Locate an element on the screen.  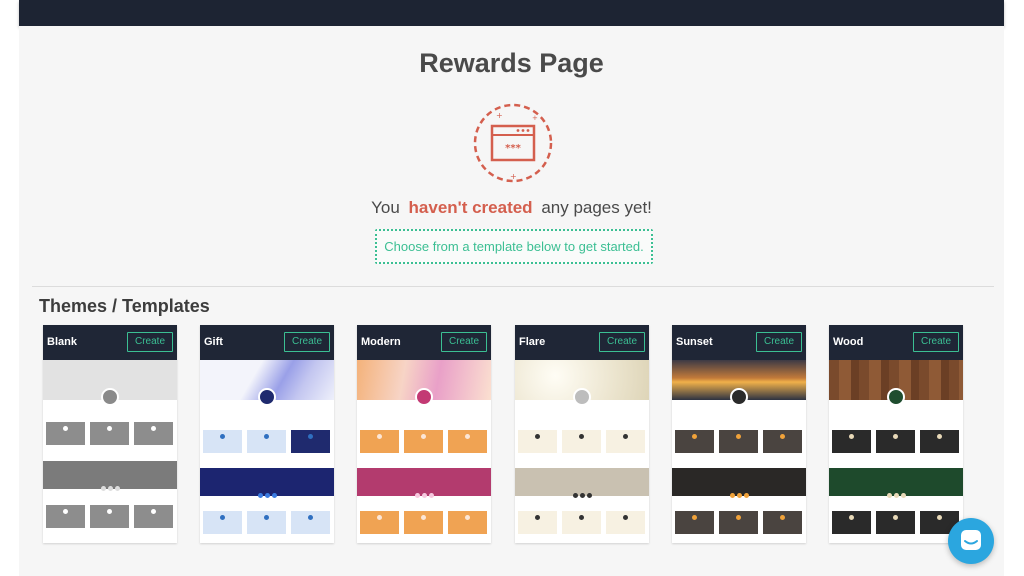
template-card-gift: Gift Create is located at coordinates (267, 434).